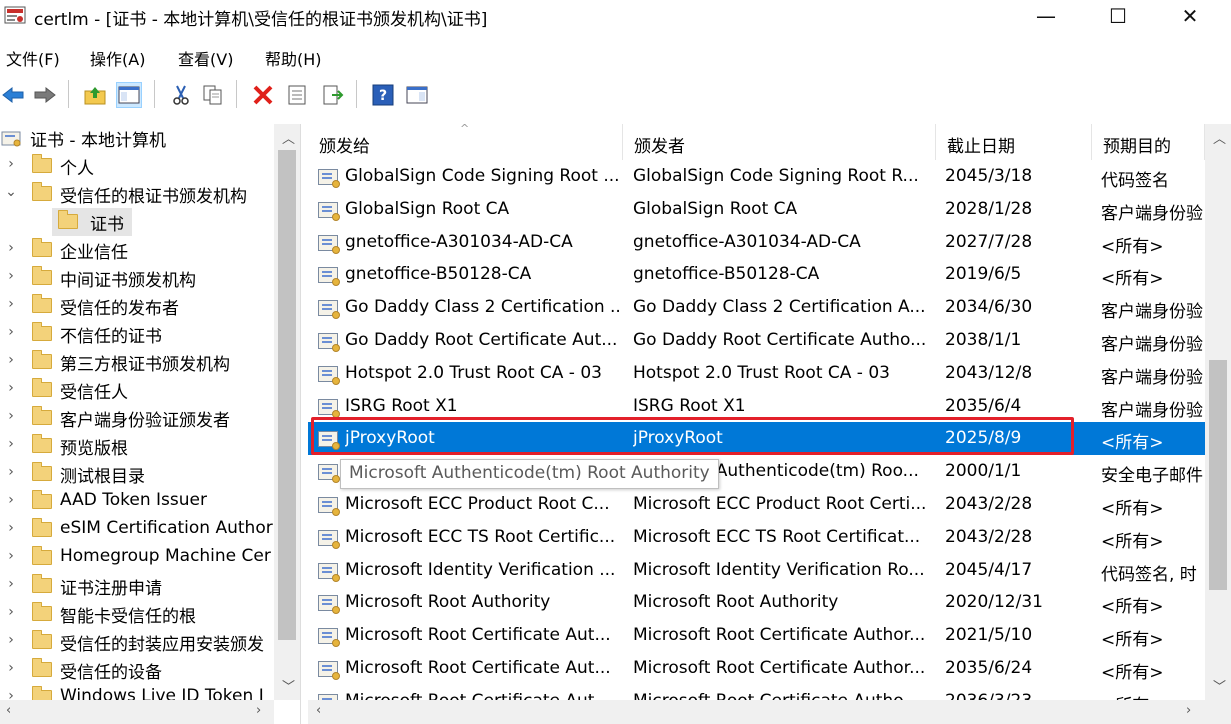 The image size is (1231, 724). I want to click on tree-item-esim-certification: › eSIM Certification Author, so click(137, 530).